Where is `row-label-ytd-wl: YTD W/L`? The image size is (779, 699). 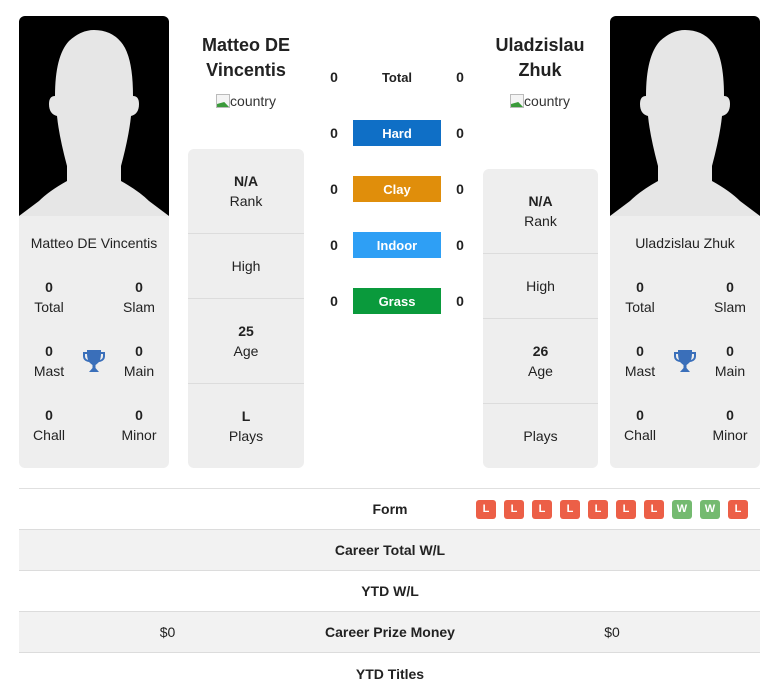
row-label-ytd-wl: YTD W/L is located at coordinates (390, 591).